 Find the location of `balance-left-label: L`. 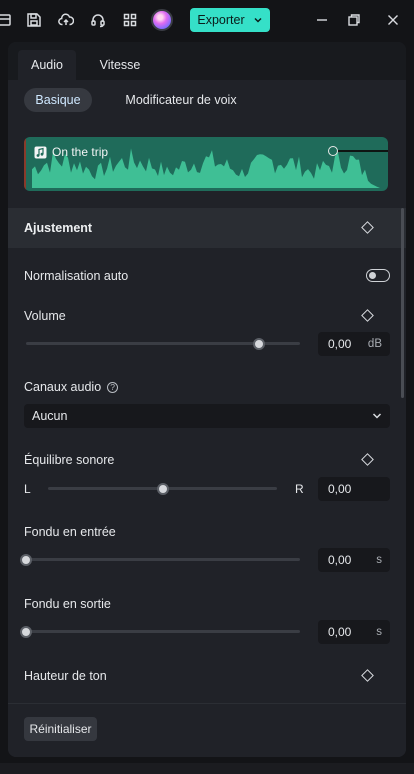

balance-left-label: L is located at coordinates (27, 489).